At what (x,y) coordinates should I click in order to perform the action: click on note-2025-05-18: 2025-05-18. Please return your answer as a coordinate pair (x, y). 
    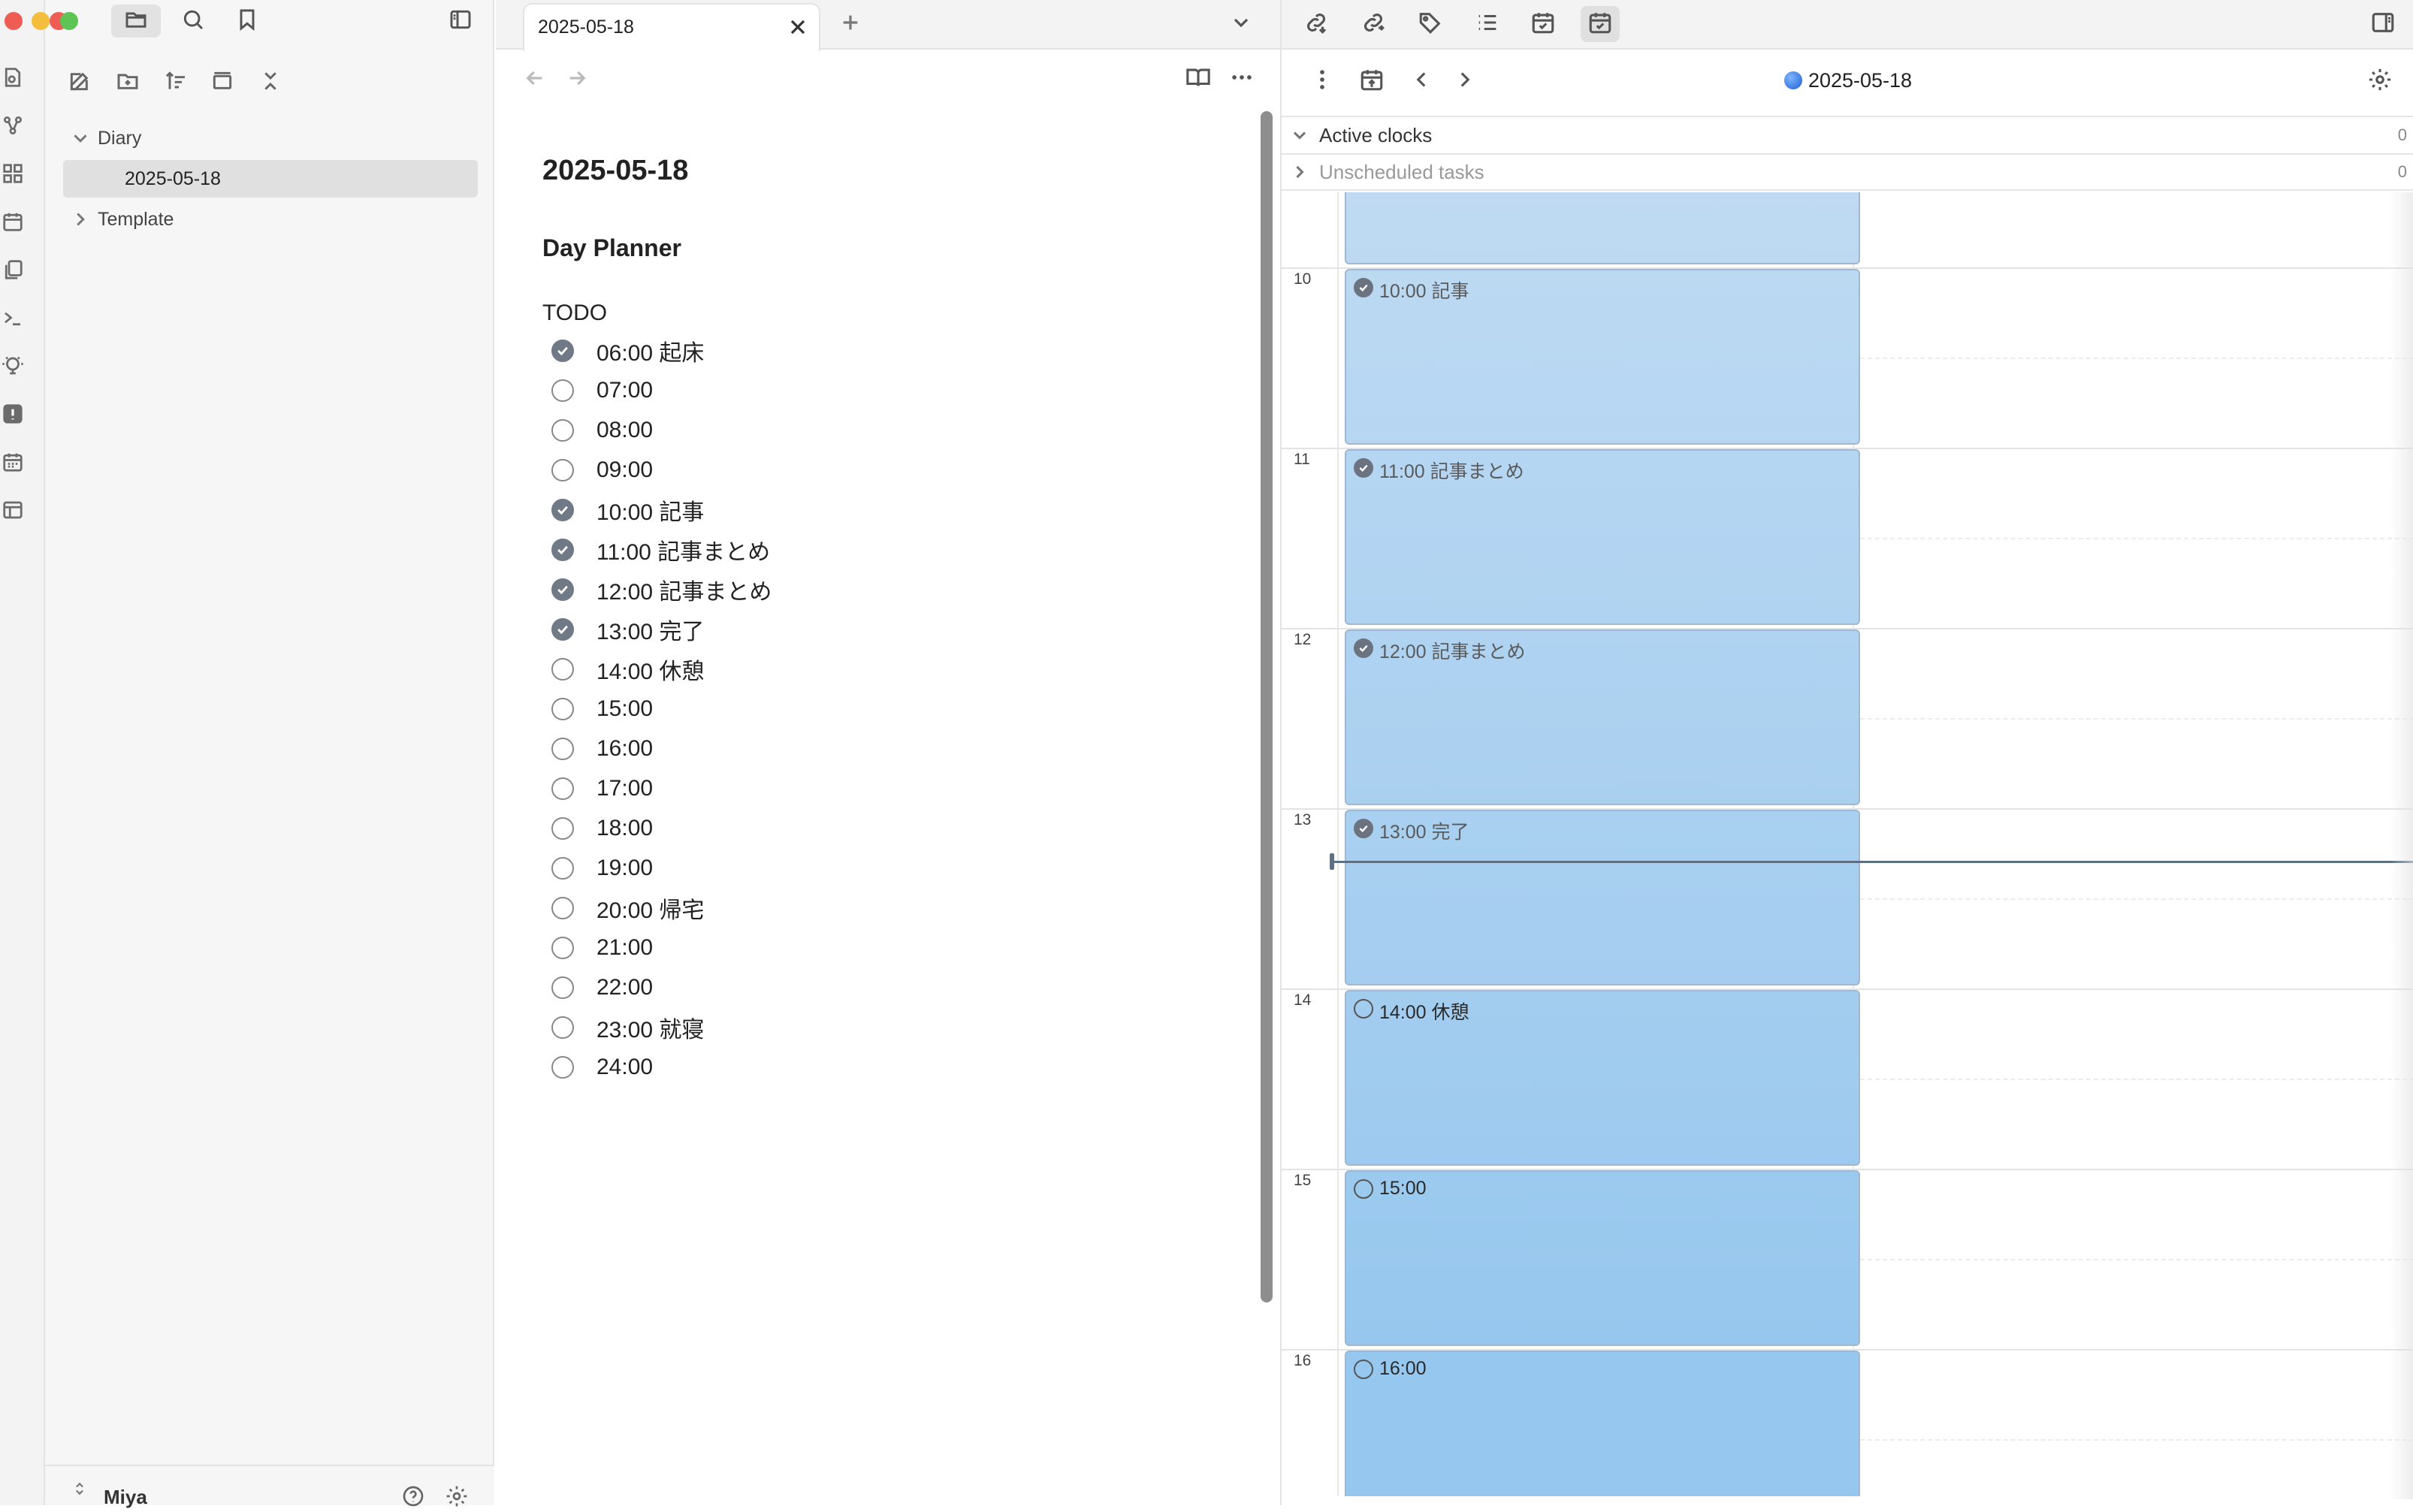
    Looking at the image, I should click on (173, 179).